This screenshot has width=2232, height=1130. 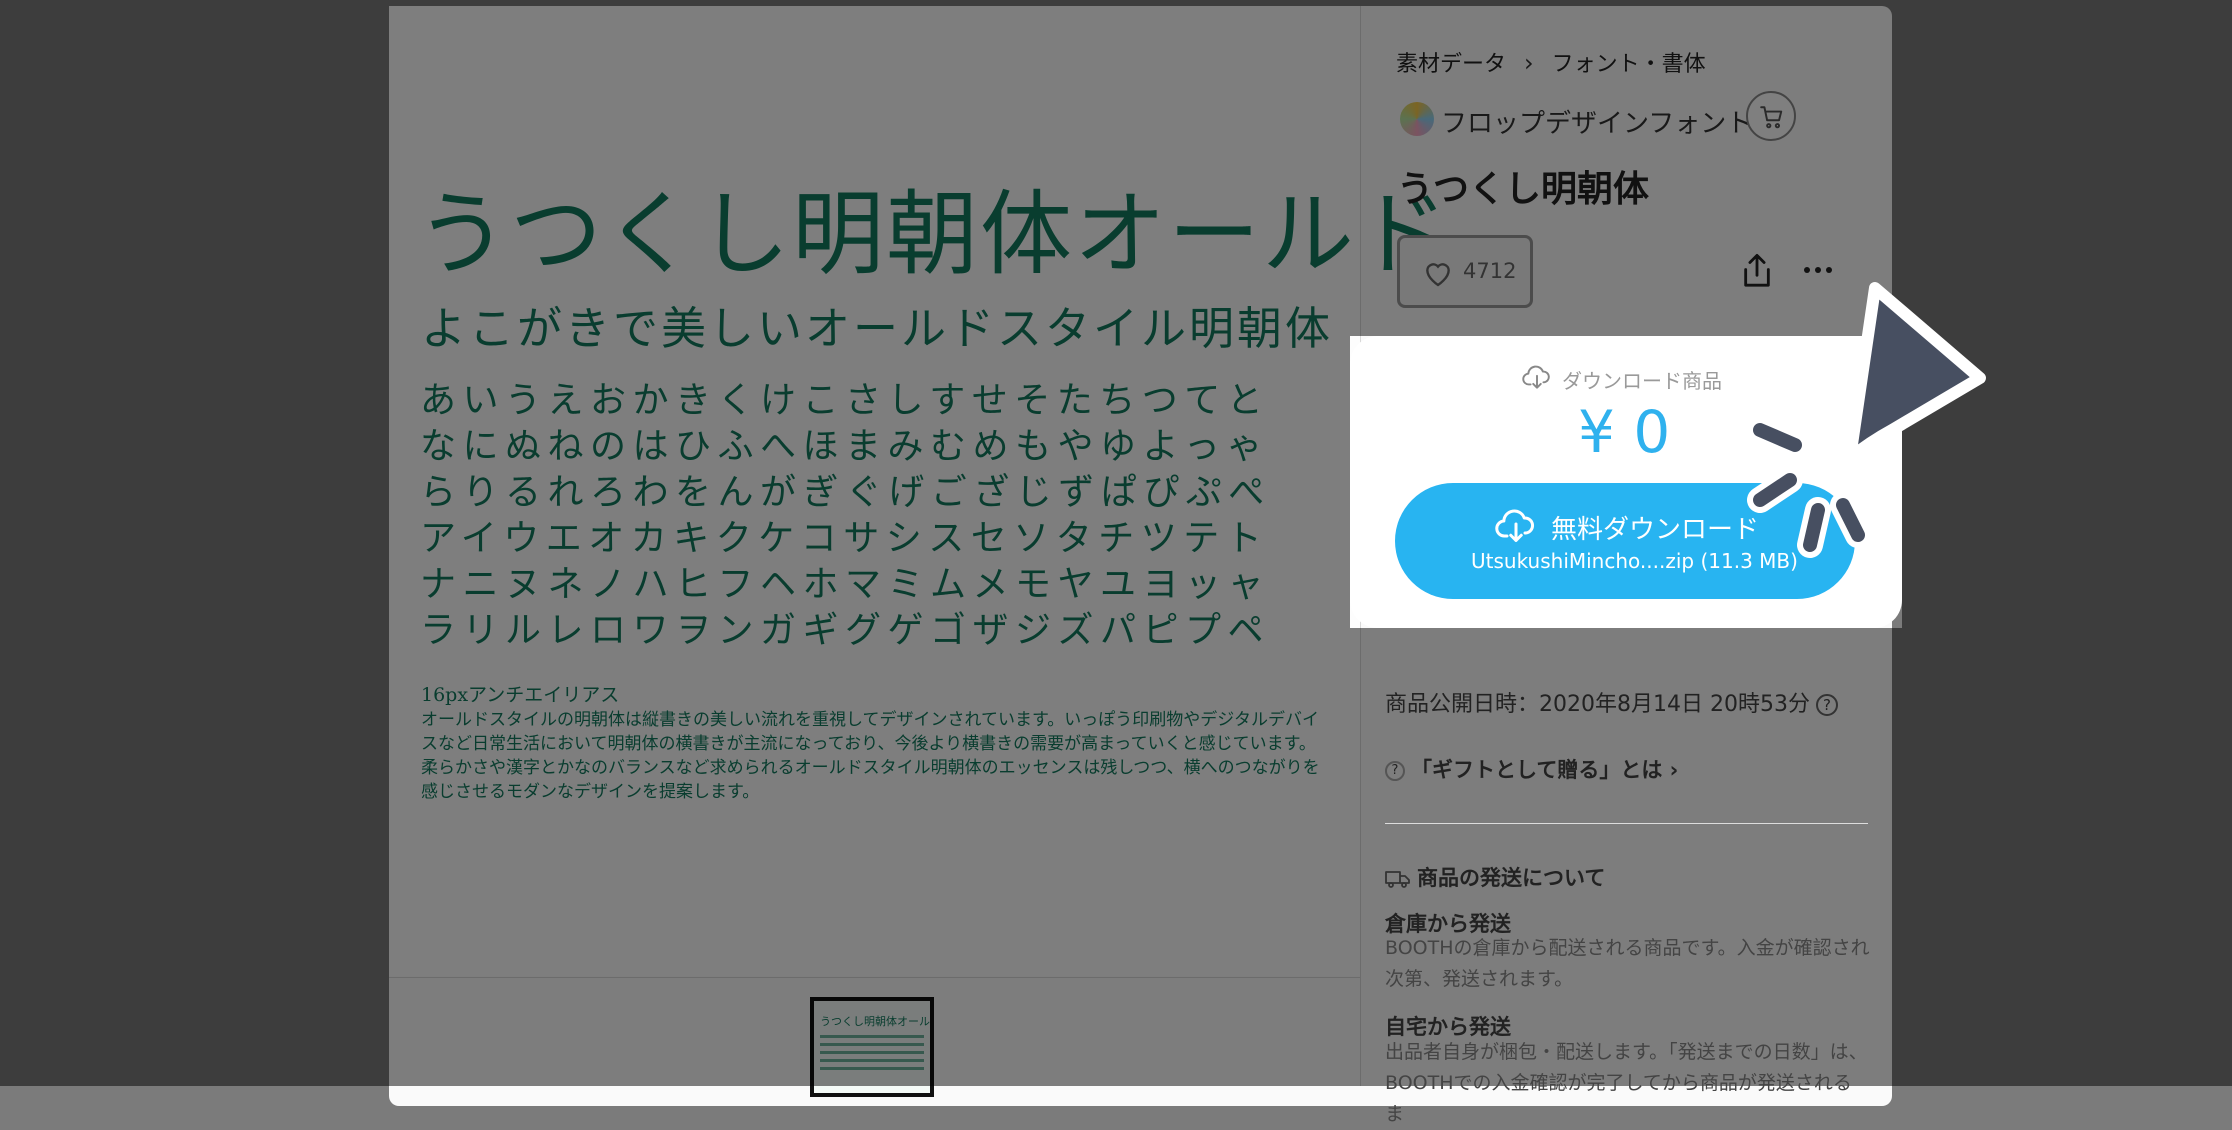 What do you see at coordinates (1397, 879) in the screenshot?
I see `truck-icon` at bounding box center [1397, 879].